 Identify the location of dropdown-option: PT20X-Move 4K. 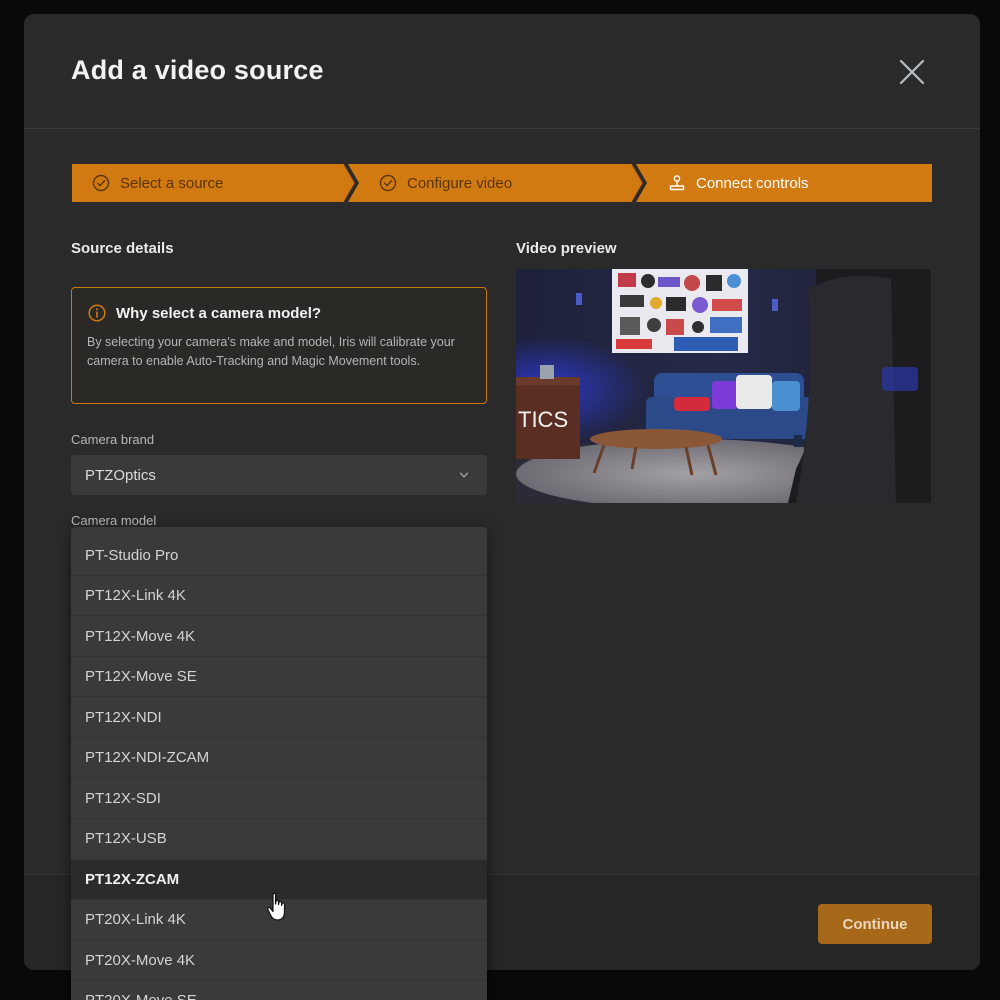
(279, 961).